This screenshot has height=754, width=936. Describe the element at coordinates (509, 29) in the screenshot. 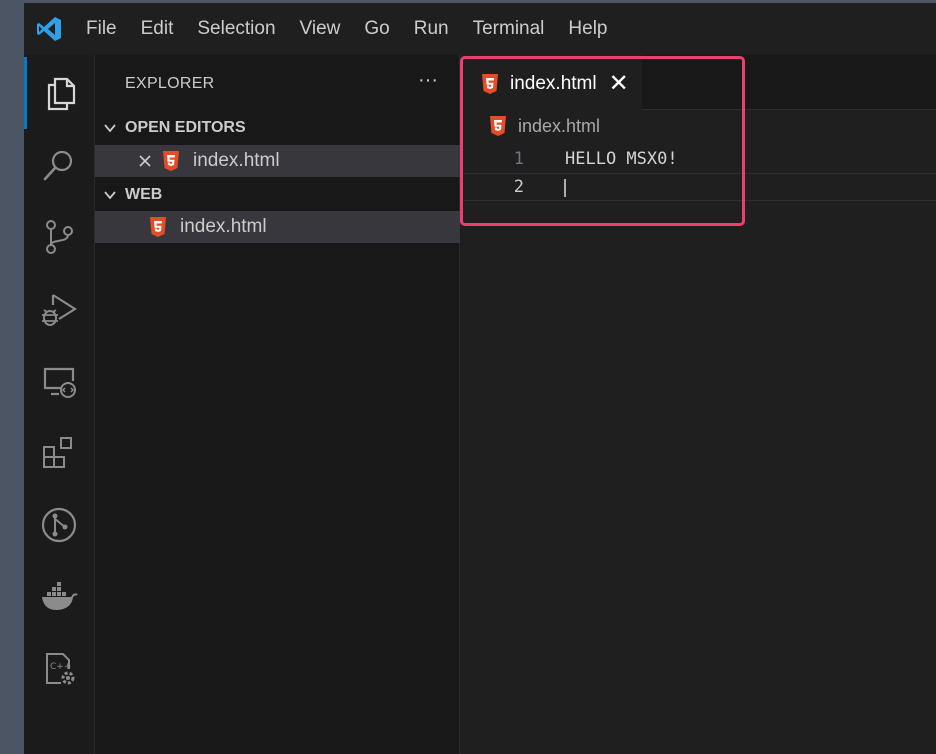

I see `menu-terminal: Terminal` at that location.